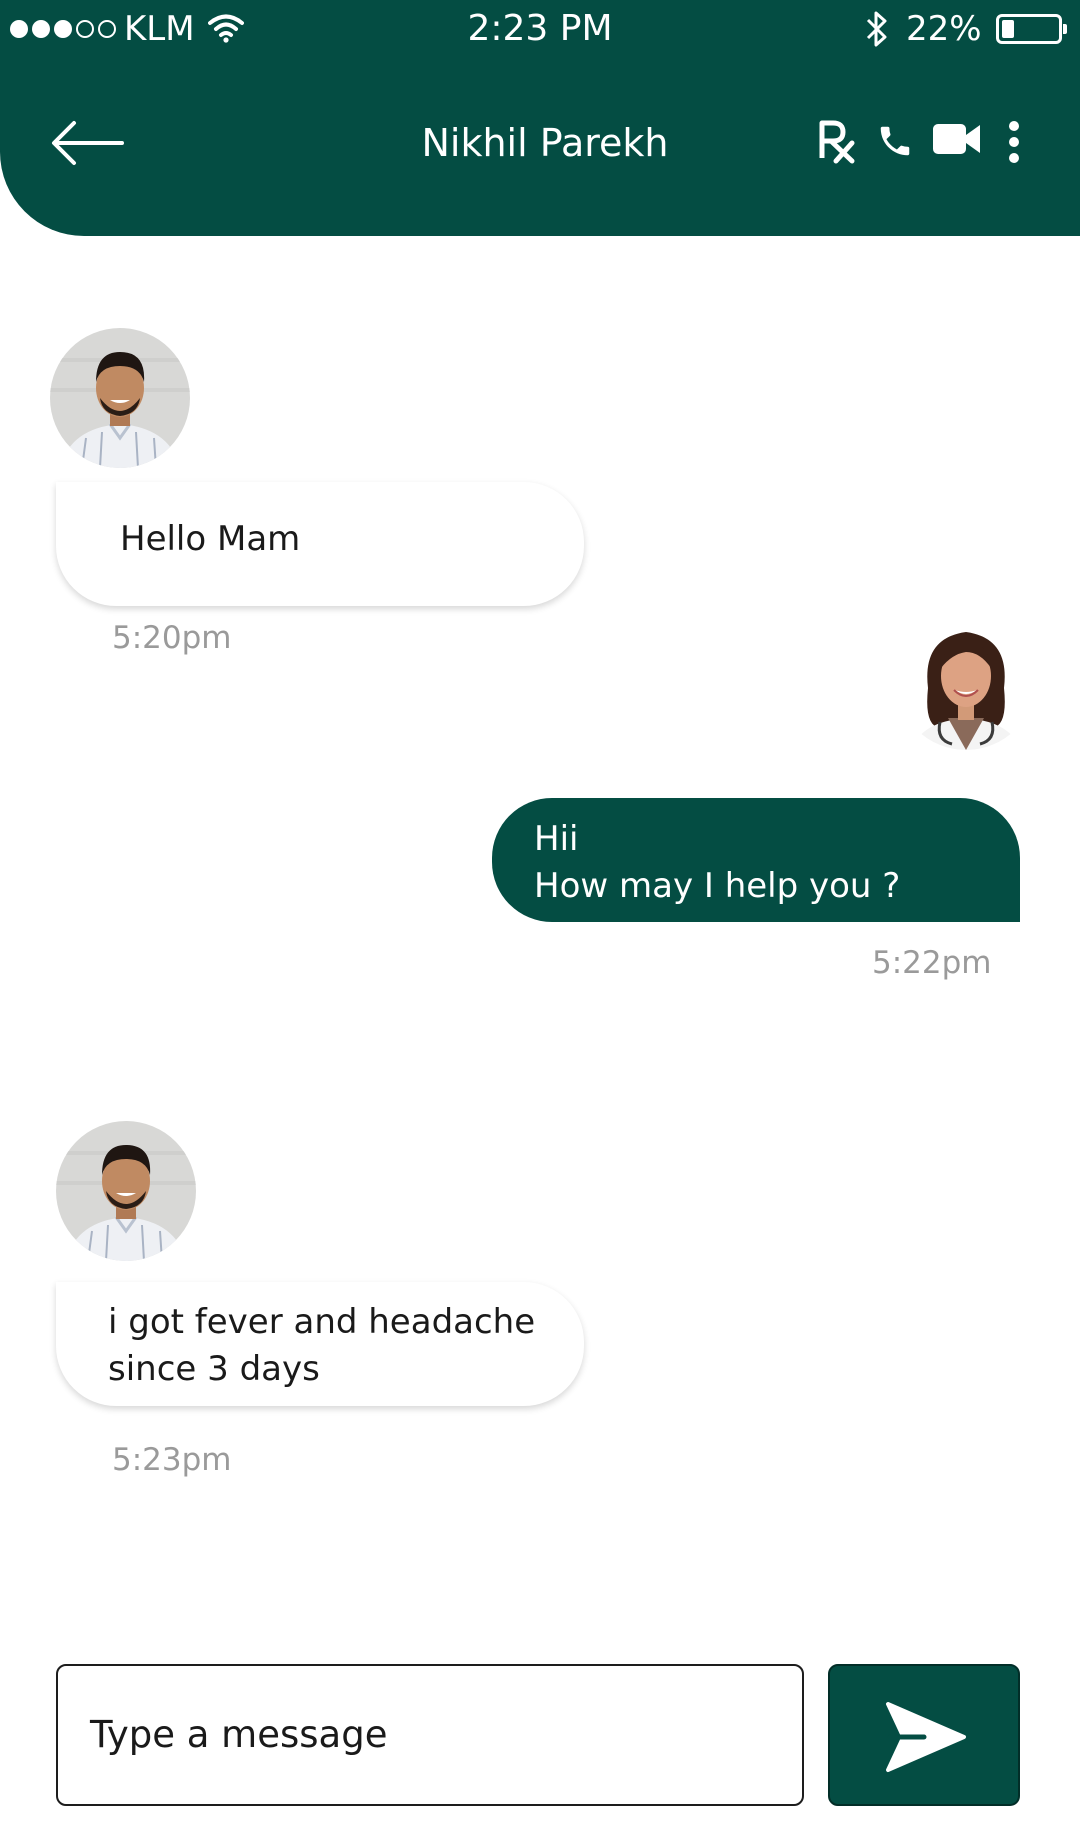  Describe the element at coordinates (545, 143) in the screenshot. I see `contact-name: Nikhil Parekh` at that location.